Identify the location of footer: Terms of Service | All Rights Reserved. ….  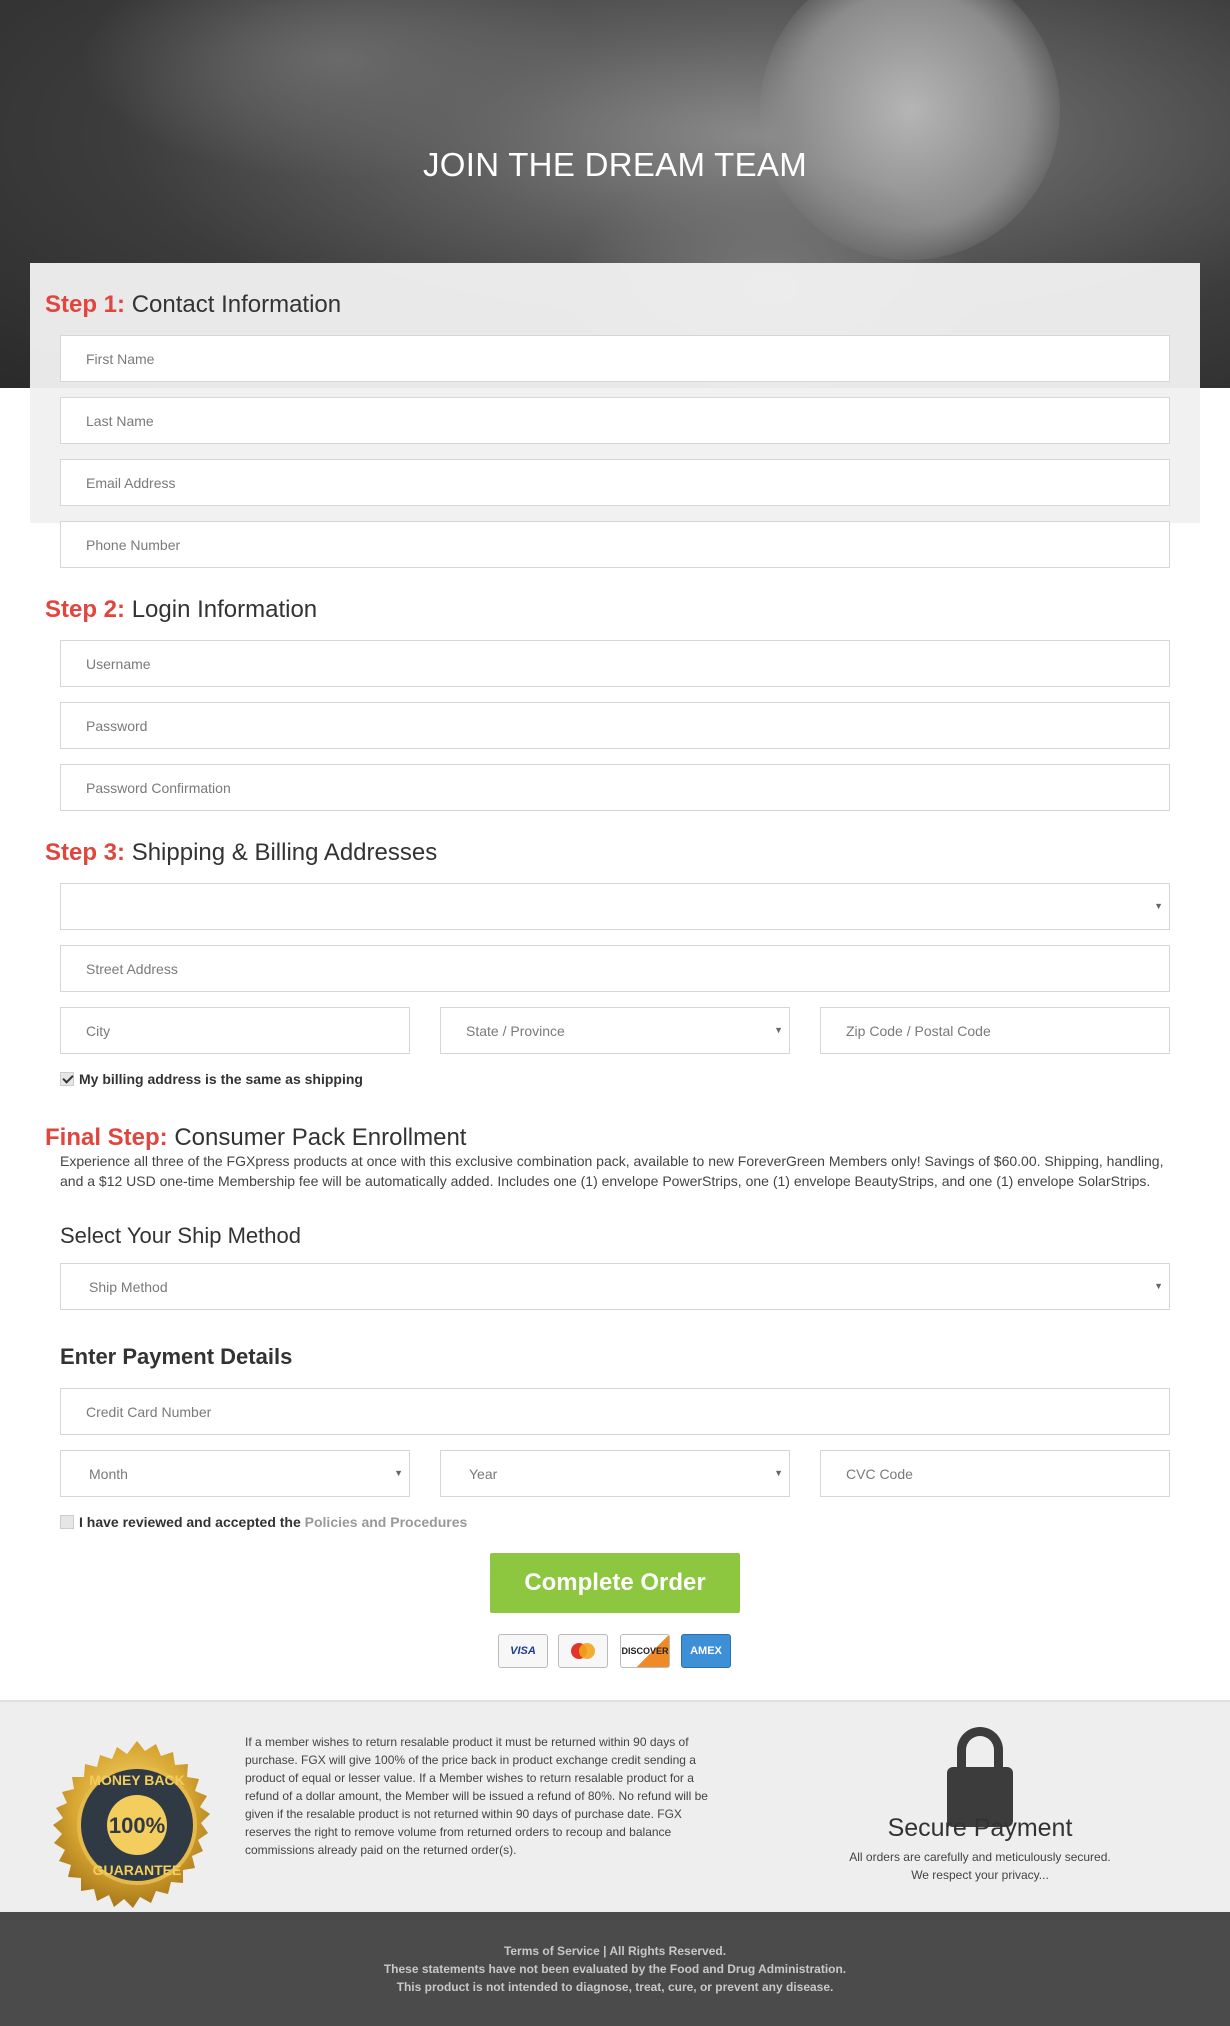
(615, 1969).